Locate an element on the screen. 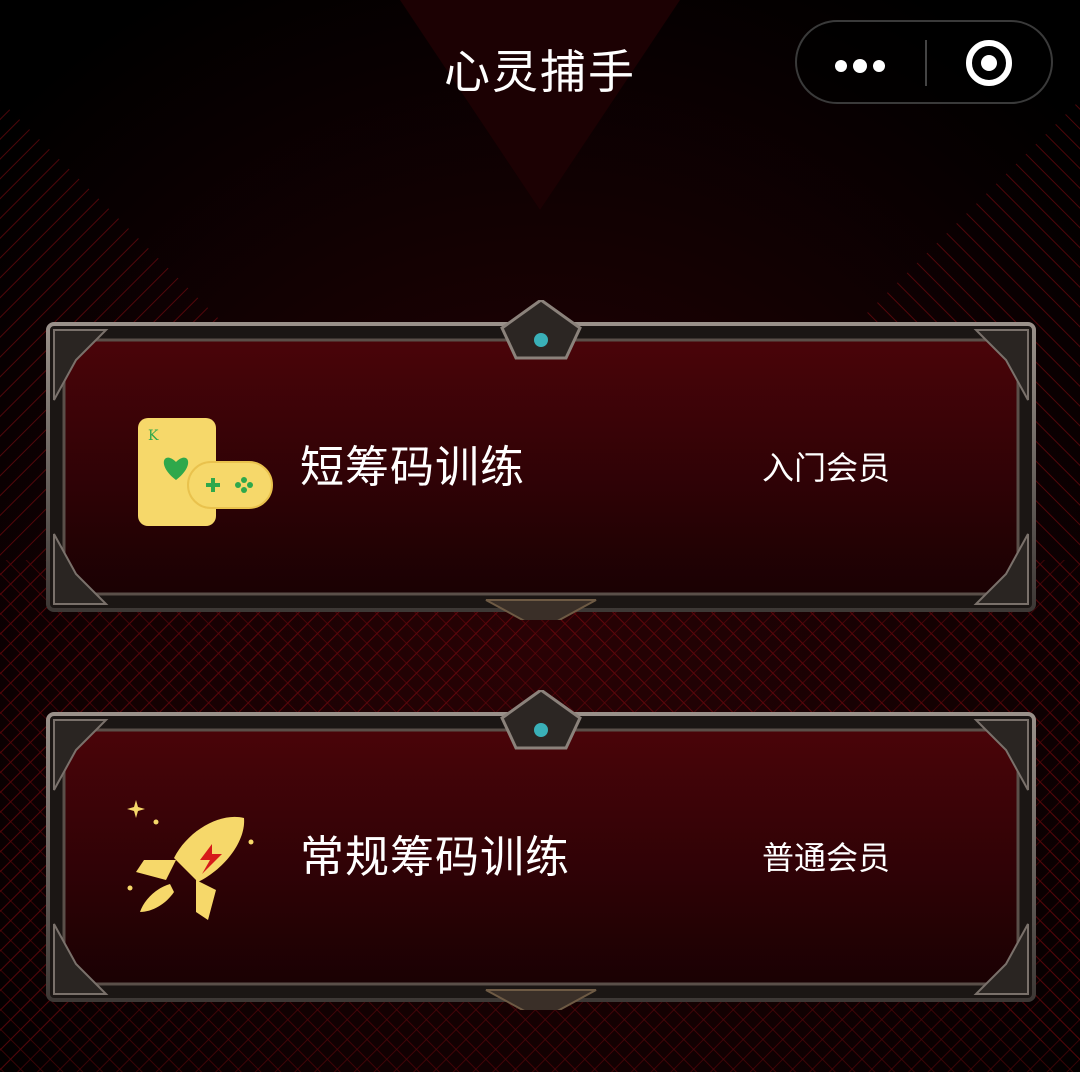 Image resolution: width=1080 pixels, height=1072 pixels. membership-level: 入门会员 is located at coordinates (825, 468).